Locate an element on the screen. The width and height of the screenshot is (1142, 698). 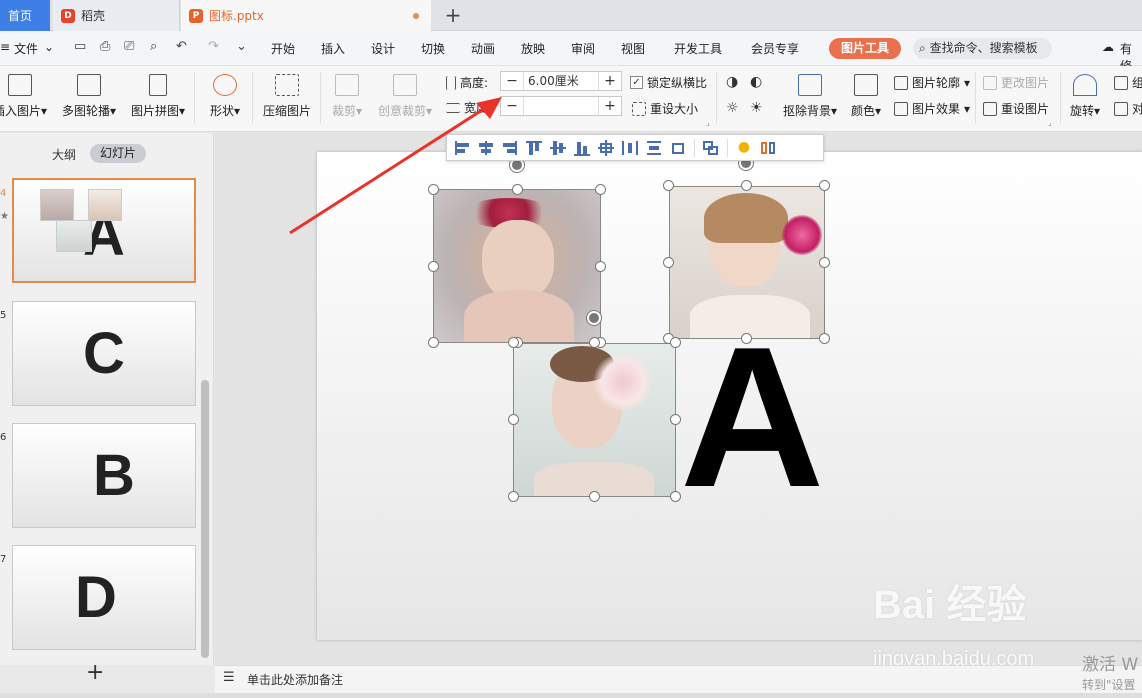
menu-insert: 插入 is located at coordinates (333, 48).